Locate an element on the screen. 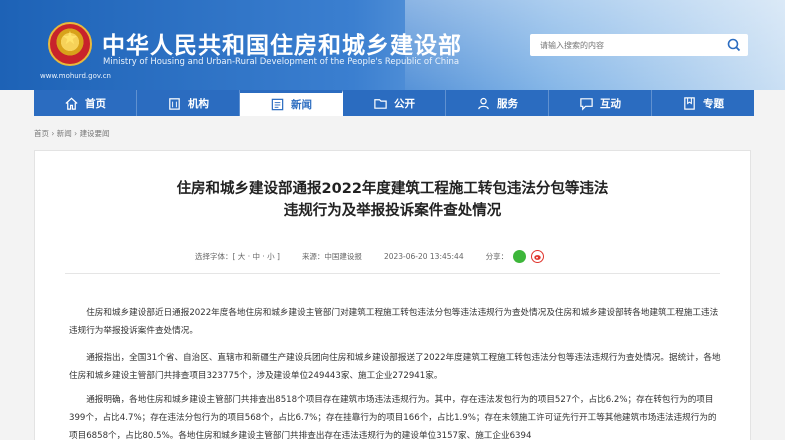 Image resolution: width=785 pixels, height=440 pixels. main-nav: 首页 机构 新闻 公开 服务 互动 专题 is located at coordinates (394, 103).